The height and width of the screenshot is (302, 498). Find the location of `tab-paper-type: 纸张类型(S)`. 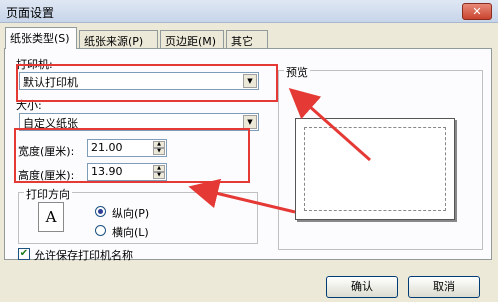

tab-paper-type: 纸张类型(S) is located at coordinates (41, 38).